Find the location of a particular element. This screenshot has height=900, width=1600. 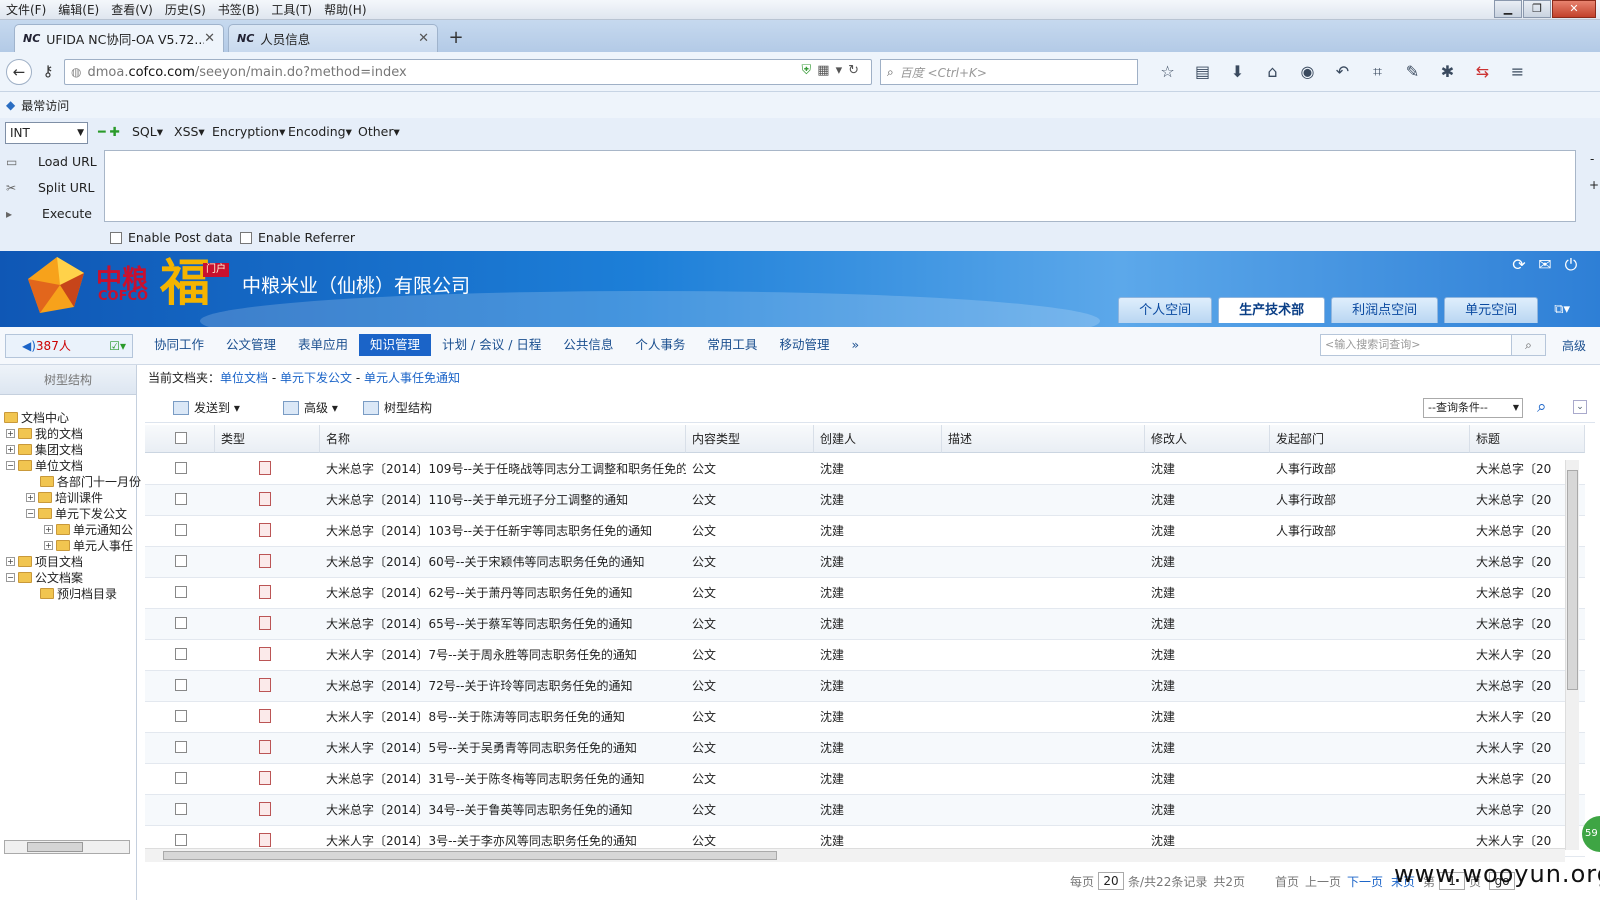

minimize-icon: ▁ is located at coordinates (1508, 9).